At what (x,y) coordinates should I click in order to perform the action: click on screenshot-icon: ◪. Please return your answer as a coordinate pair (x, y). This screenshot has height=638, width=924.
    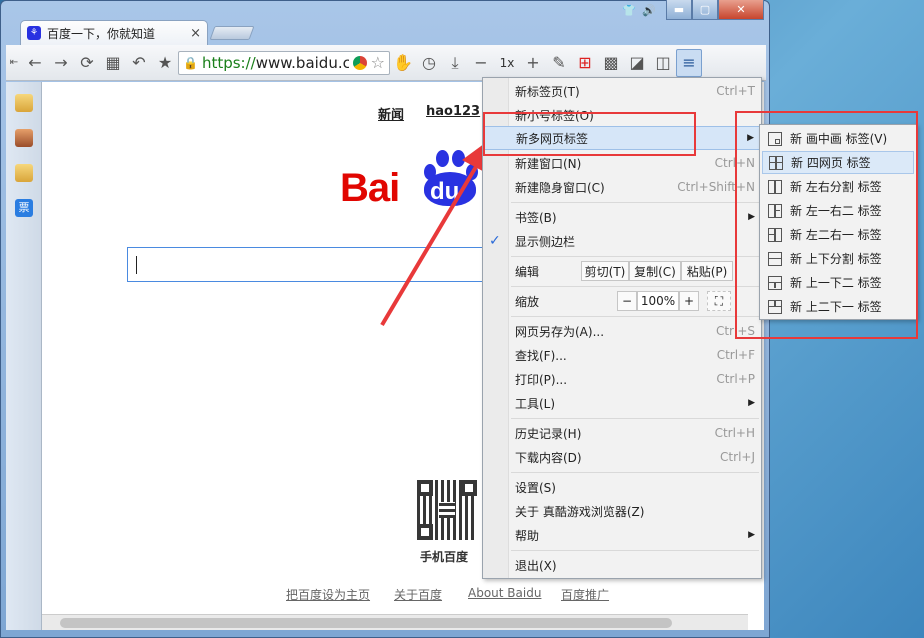
    Looking at the image, I should click on (637, 63).